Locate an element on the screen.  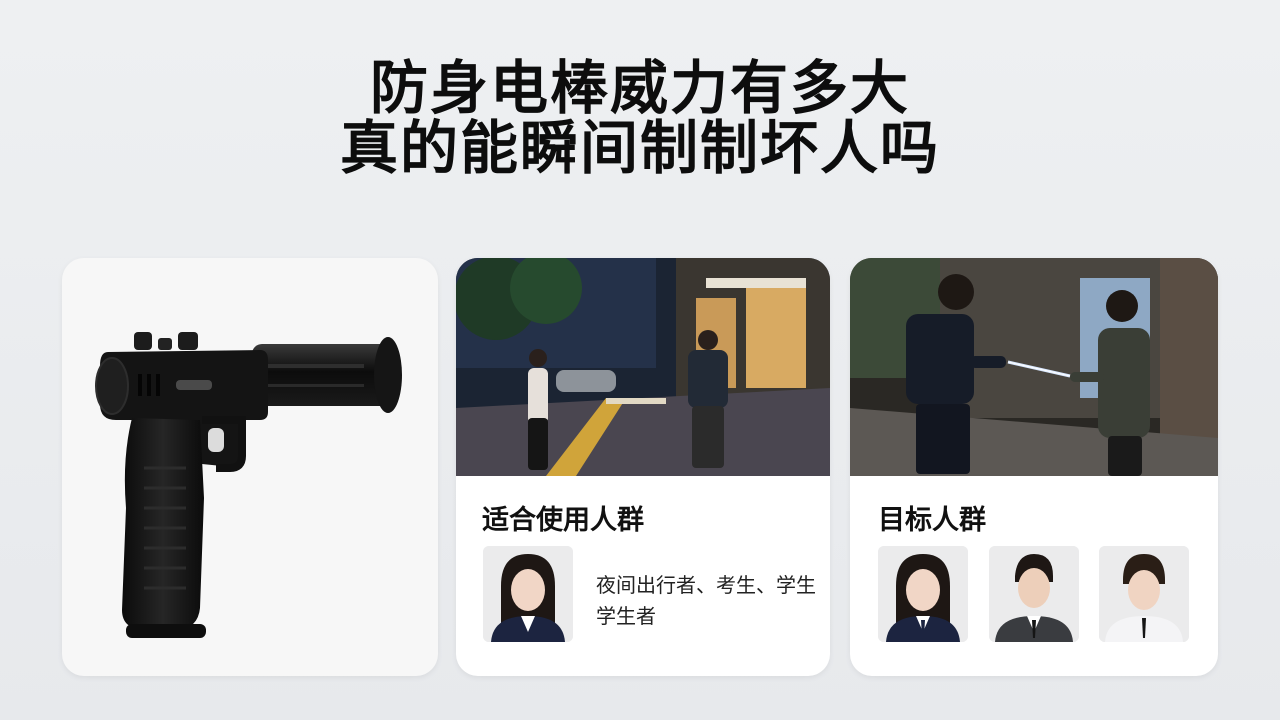
stun-gun-icon is located at coordinates (252, 488).